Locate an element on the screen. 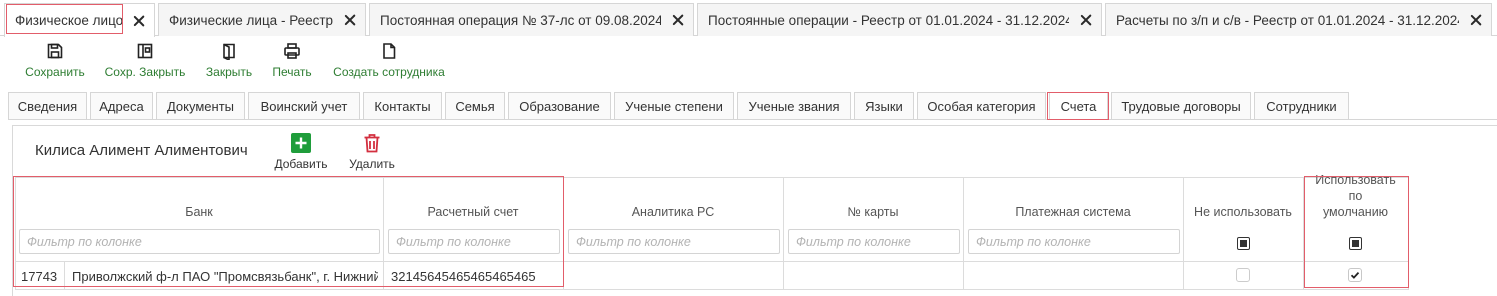  tab-label: Языки is located at coordinates (884, 106).